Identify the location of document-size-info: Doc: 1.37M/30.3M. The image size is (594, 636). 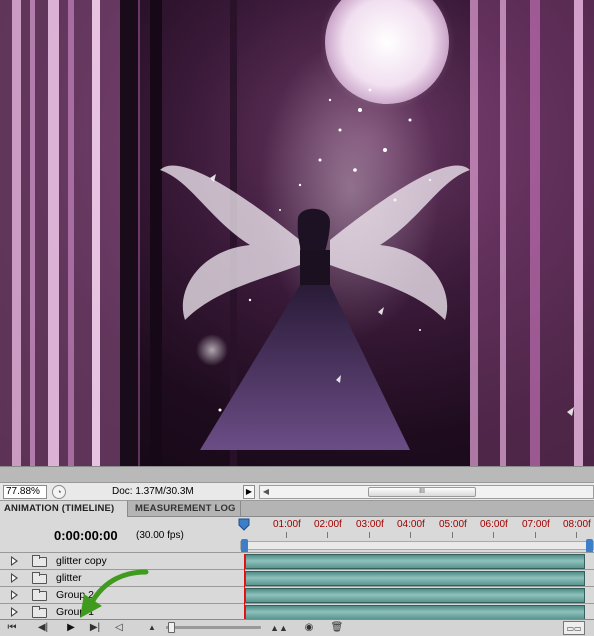
(153, 491).